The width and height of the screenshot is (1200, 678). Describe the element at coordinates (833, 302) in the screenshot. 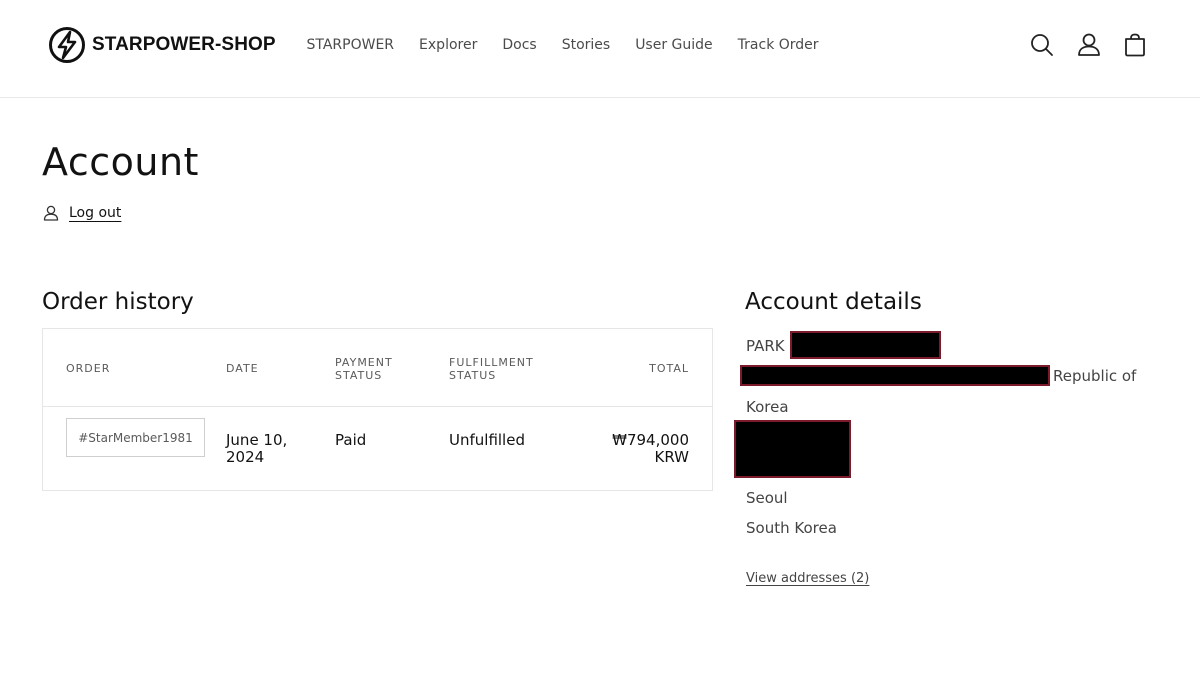

I see `account-details-title: Account details` at that location.